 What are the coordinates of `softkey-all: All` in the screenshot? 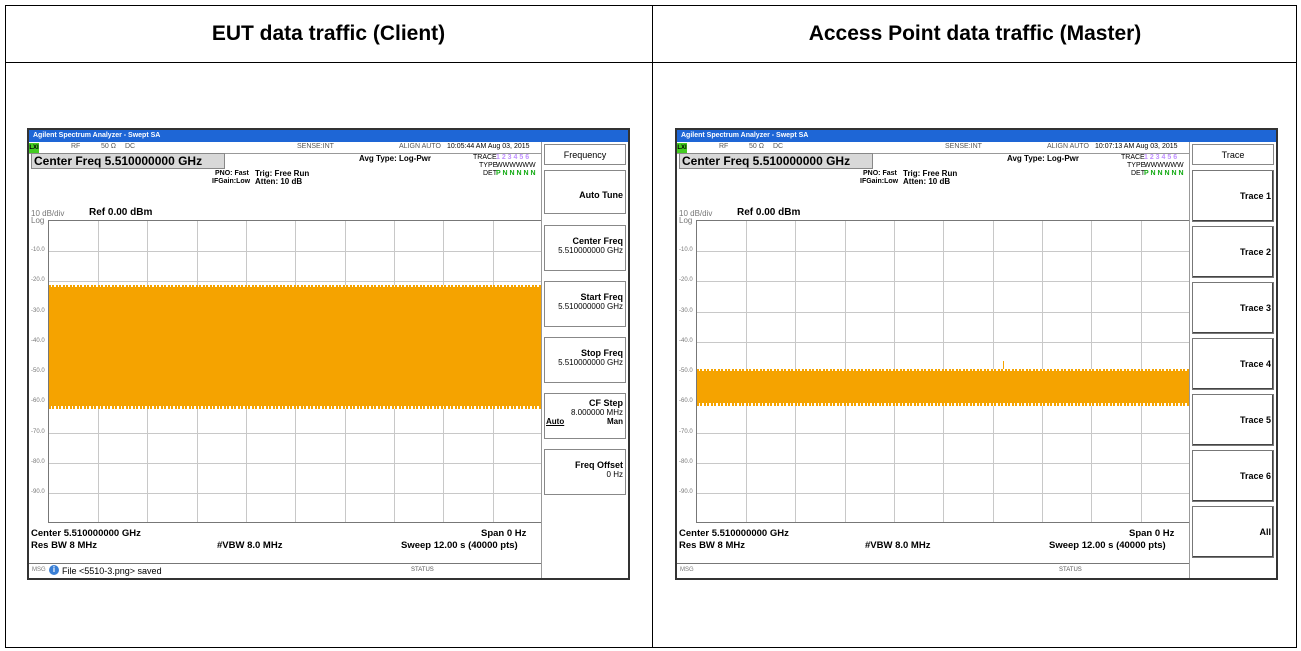 It's located at (1233, 532).